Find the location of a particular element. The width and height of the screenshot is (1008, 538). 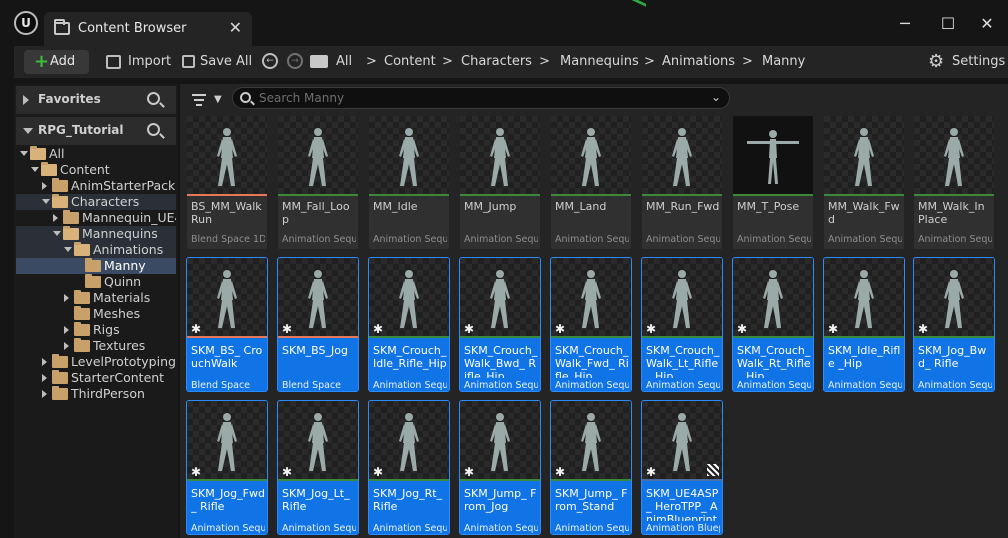

add-button: + Add is located at coordinates (56, 62).